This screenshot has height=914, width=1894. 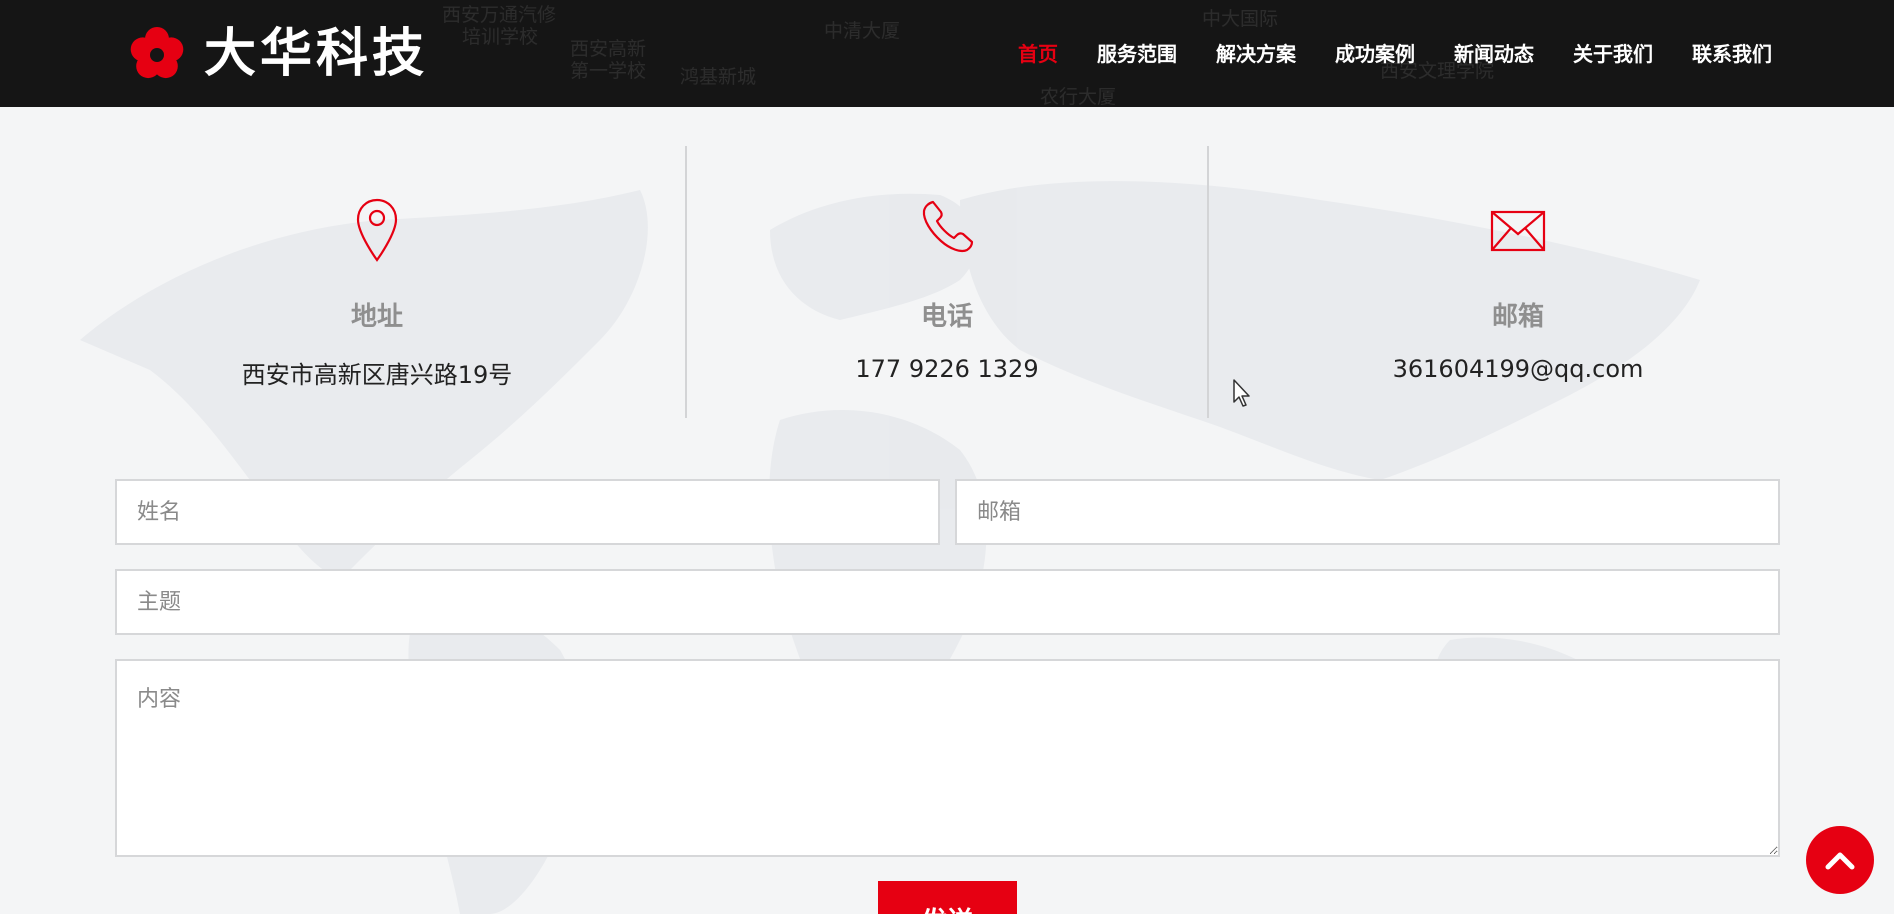 What do you see at coordinates (1367, 512) in the screenshot?
I see `email-input` at bounding box center [1367, 512].